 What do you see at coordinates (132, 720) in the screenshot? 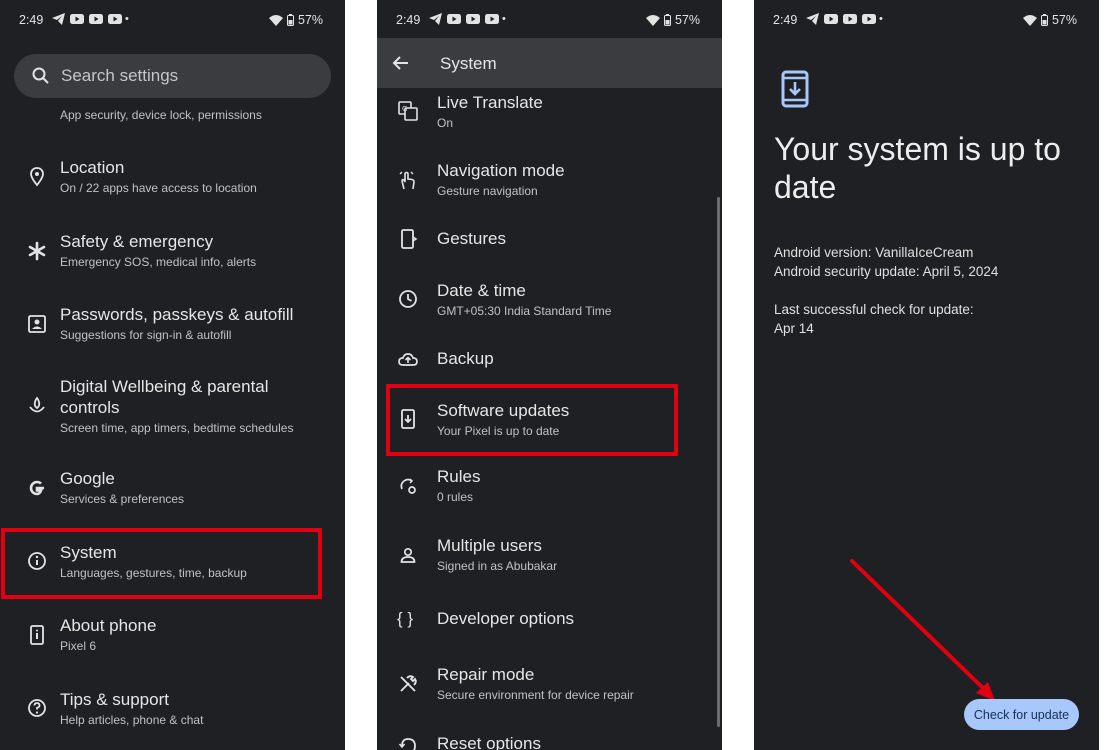
I see `item-subtitle: Help articles, phone & chat` at bounding box center [132, 720].